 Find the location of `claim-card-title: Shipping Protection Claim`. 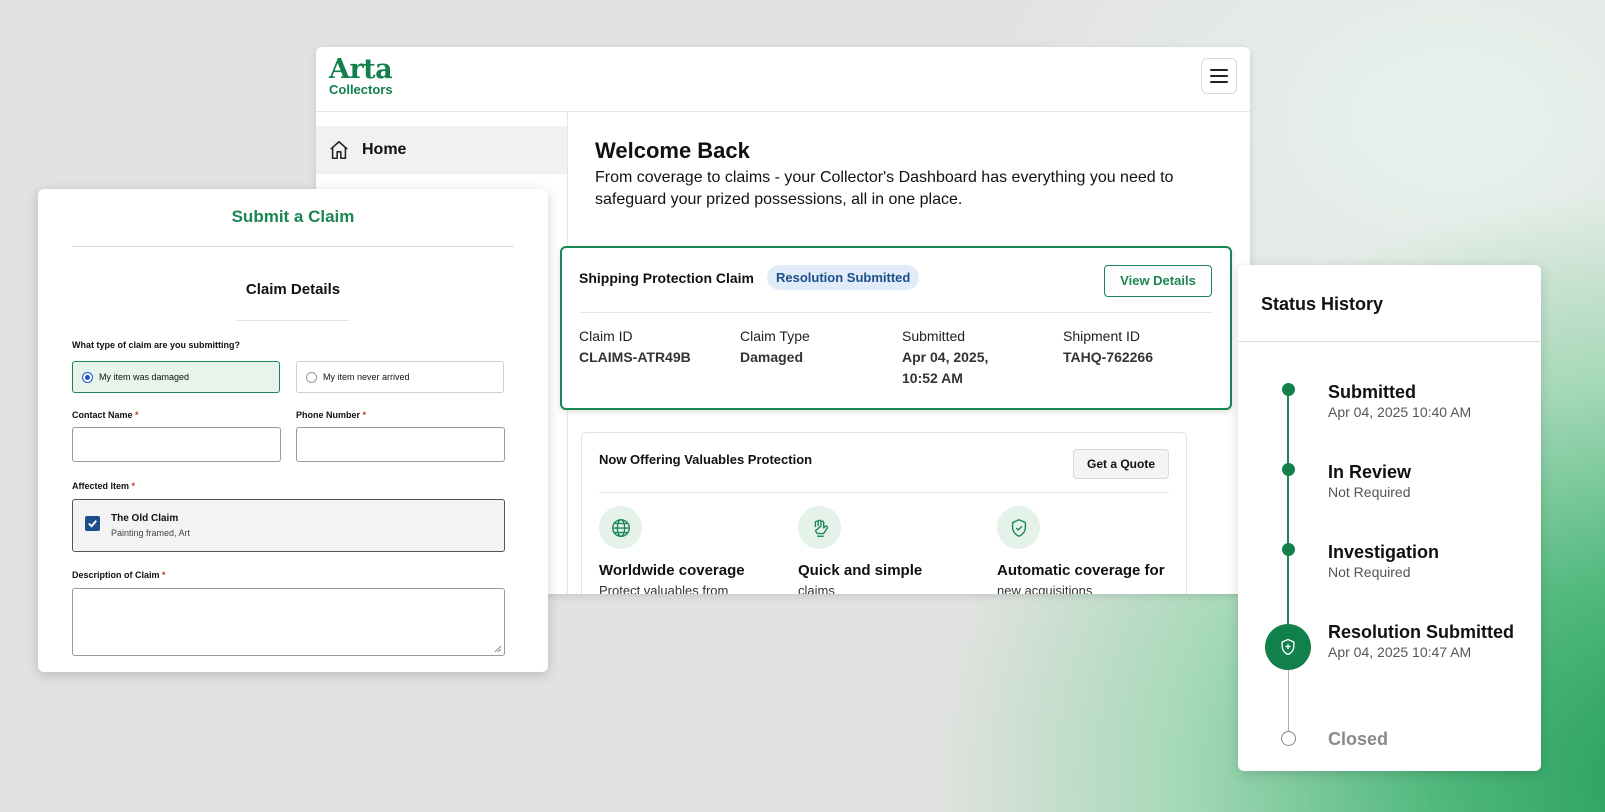

claim-card-title: Shipping Protection Claim is located at coordinates (667, 278).